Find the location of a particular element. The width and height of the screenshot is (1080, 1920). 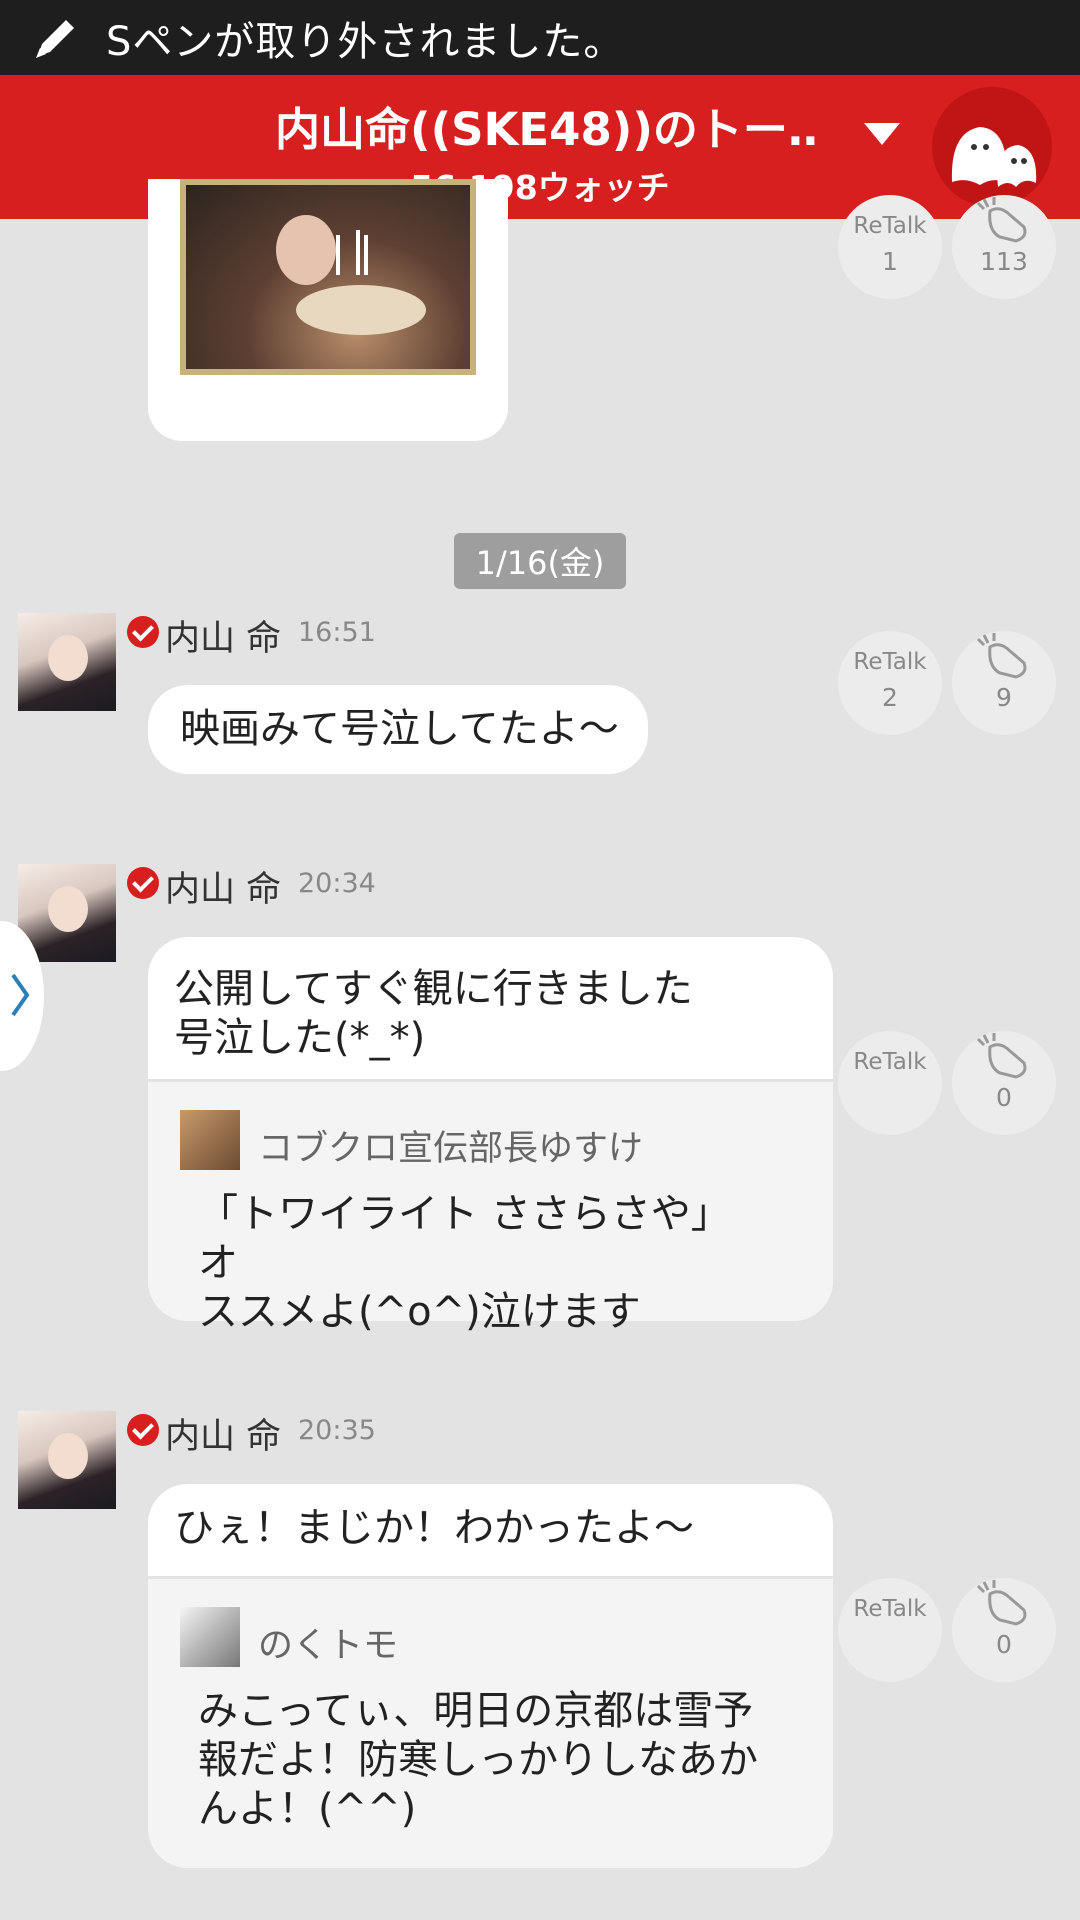

notification-text: Sペンが取り外されました。 is located at coordinates (365, 41).